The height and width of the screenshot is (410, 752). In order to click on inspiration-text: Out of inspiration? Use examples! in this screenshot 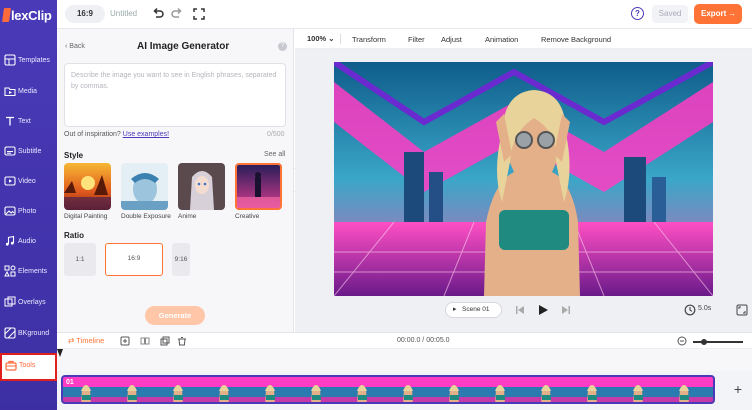, I will do `click(116, 134)`.